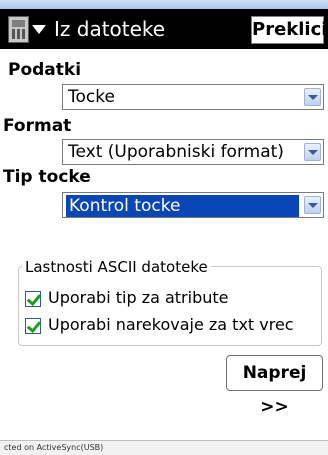  What do you see at coordinates (116, 267) in the screenshot?
I see `ascii-group-title: Lastnosti ASCII datoteke` at bounding box center [116, 267].